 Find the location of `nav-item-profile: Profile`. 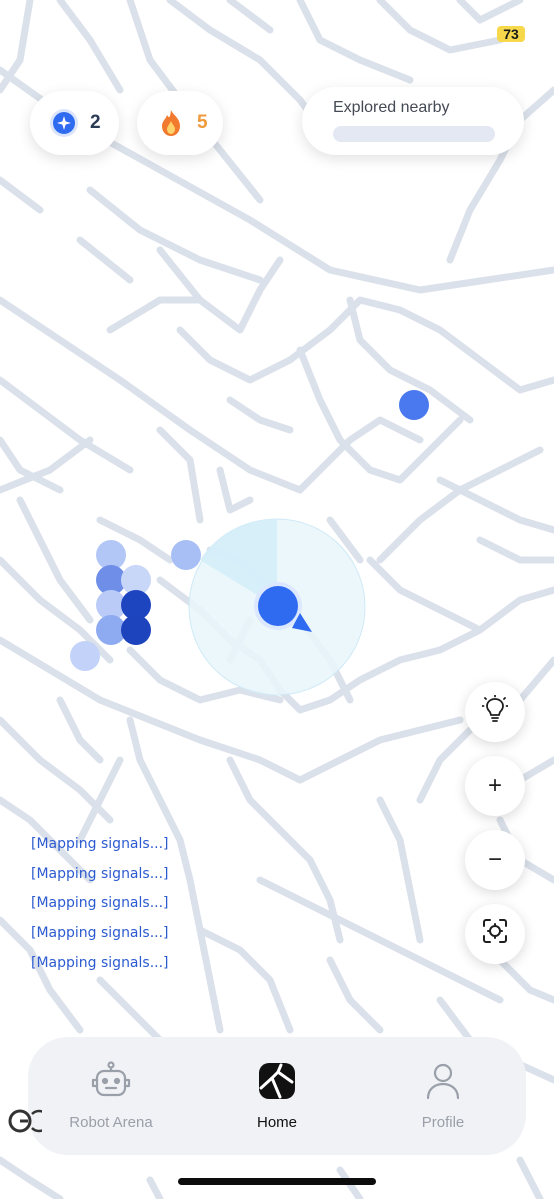

nav-item-profile: Profile is located at coordinates (443, 1096).